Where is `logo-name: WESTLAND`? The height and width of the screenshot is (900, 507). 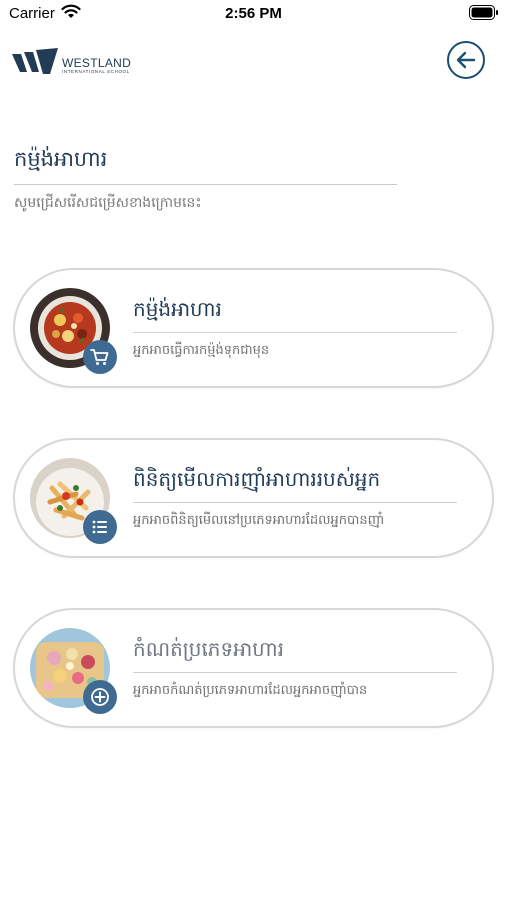
logo-name: WESTLAND is located at coordinates (97, 63).